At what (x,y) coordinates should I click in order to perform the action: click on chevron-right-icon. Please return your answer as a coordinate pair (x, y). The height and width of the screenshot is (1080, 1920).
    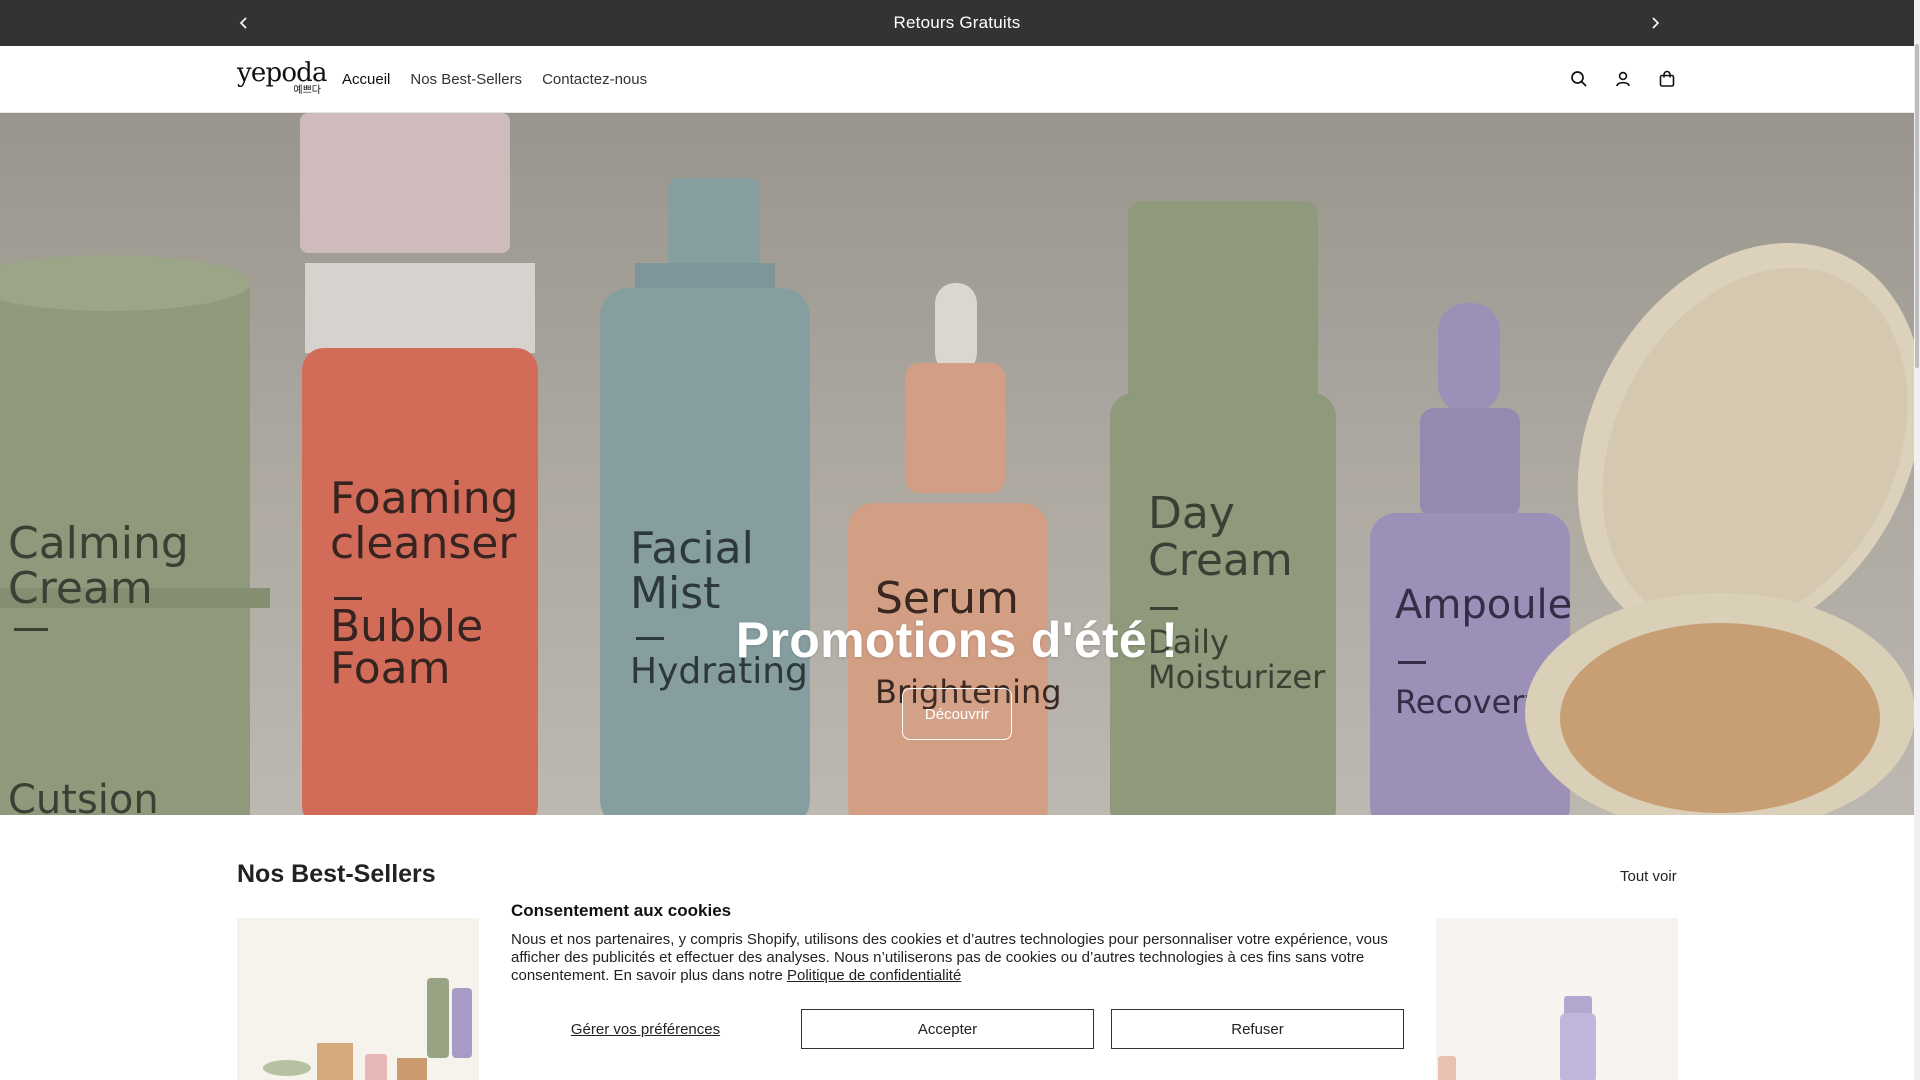
    Looking at the image, I should click on (1656, 23).